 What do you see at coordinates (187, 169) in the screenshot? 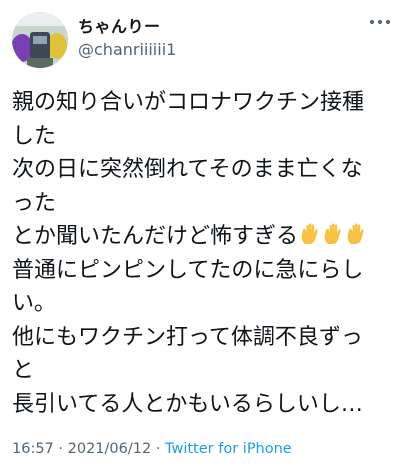
I see `tweet-line: 次の日に突然倒れてそのまま亡くな` at bounding box center [187, 169].